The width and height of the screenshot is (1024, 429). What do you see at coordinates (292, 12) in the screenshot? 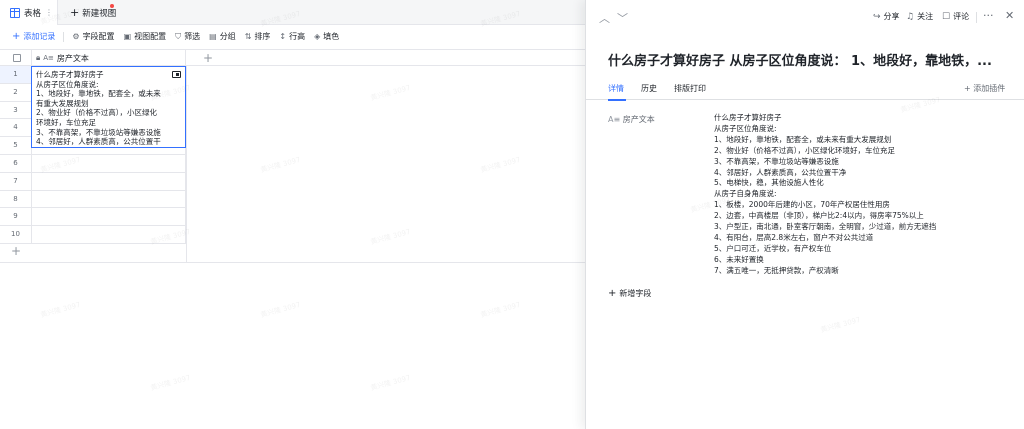
I see `view-tabbar: 表格 ⋮ + 新建视图` at bounding box center [292, 12].